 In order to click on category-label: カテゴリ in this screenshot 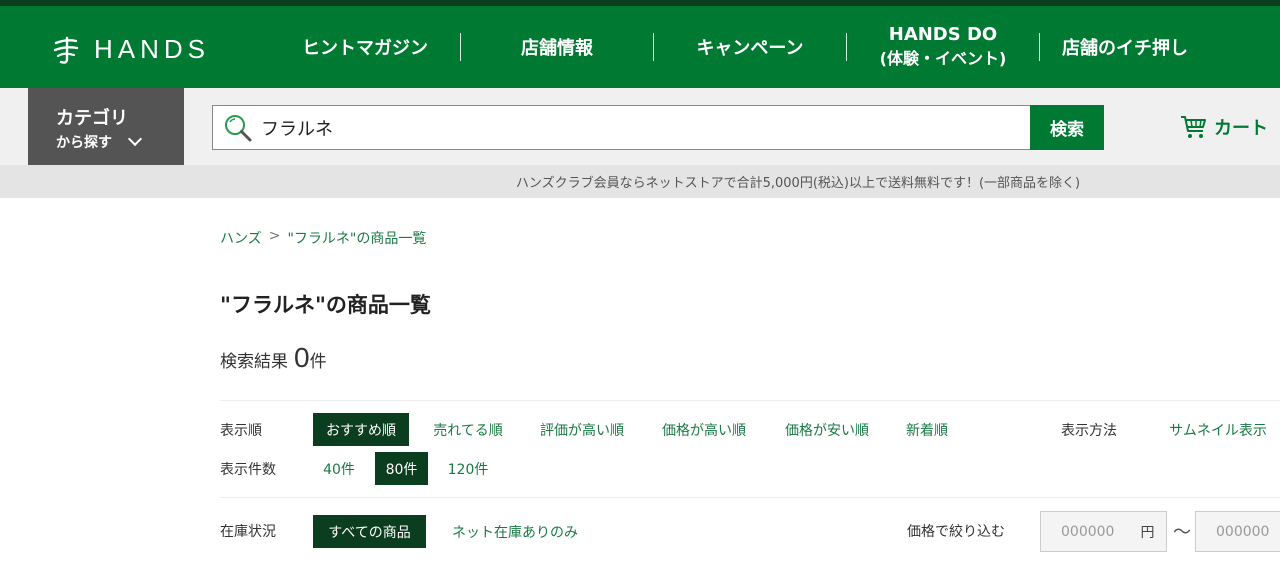, I will do `click(92, 118)`.